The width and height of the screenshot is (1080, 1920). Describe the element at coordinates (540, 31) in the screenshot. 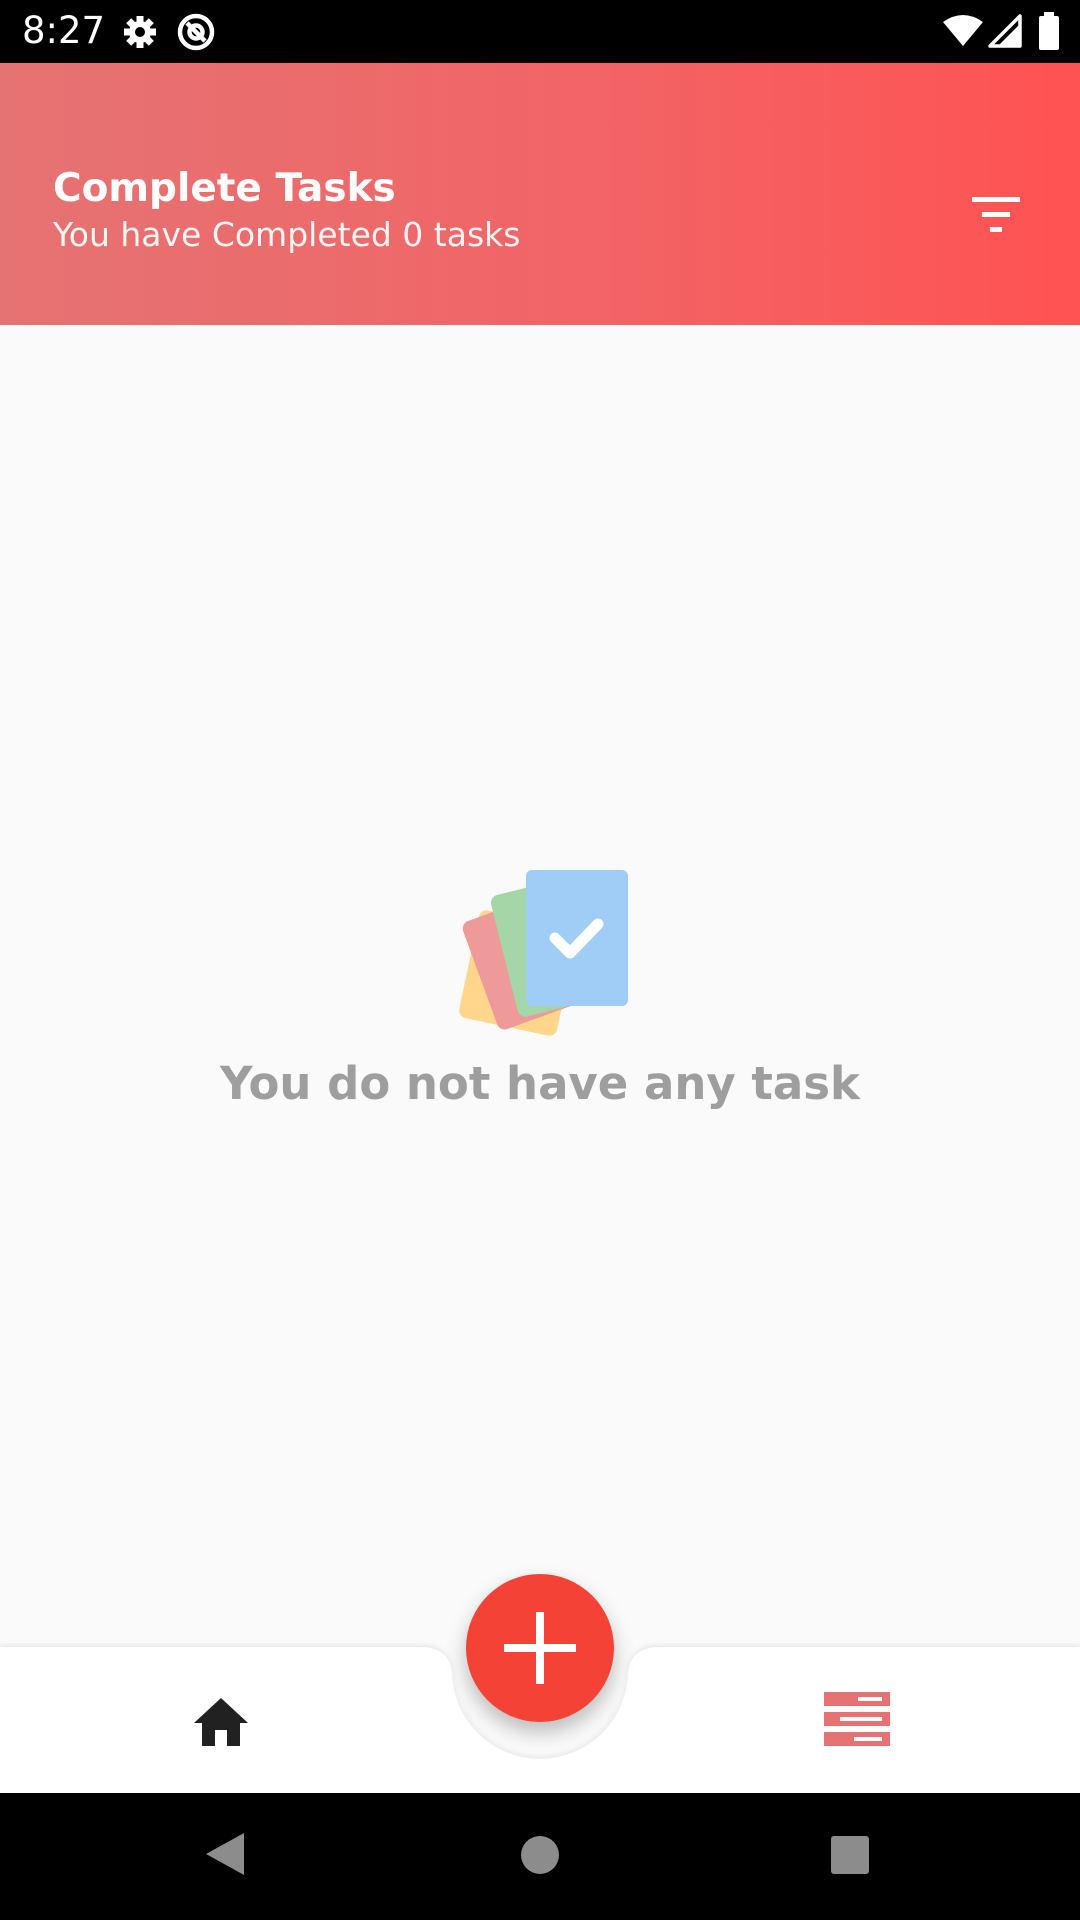

I see `status-bar: 8:27` at that location.